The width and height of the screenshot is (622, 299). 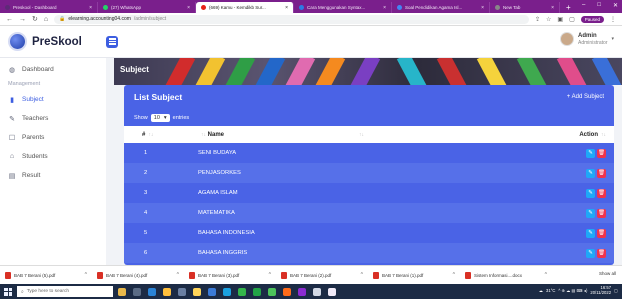 I want to click on menu-icon: ⋮, so click(x=613, y=19).